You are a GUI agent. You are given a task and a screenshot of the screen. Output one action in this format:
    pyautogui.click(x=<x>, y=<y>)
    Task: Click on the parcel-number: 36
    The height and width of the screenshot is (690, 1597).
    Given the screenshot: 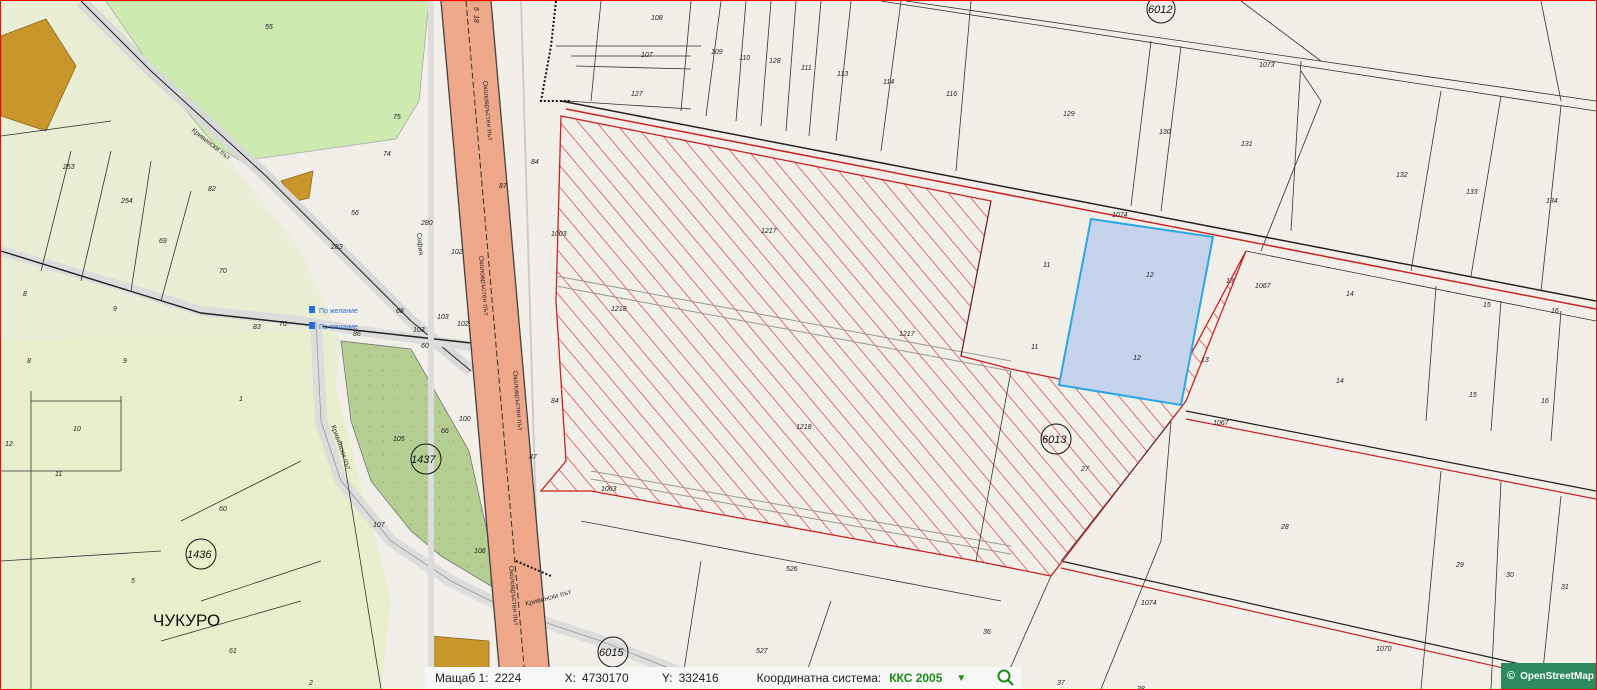 What is the action you would take?
    pyautogui.click(x=987, y=632)
    